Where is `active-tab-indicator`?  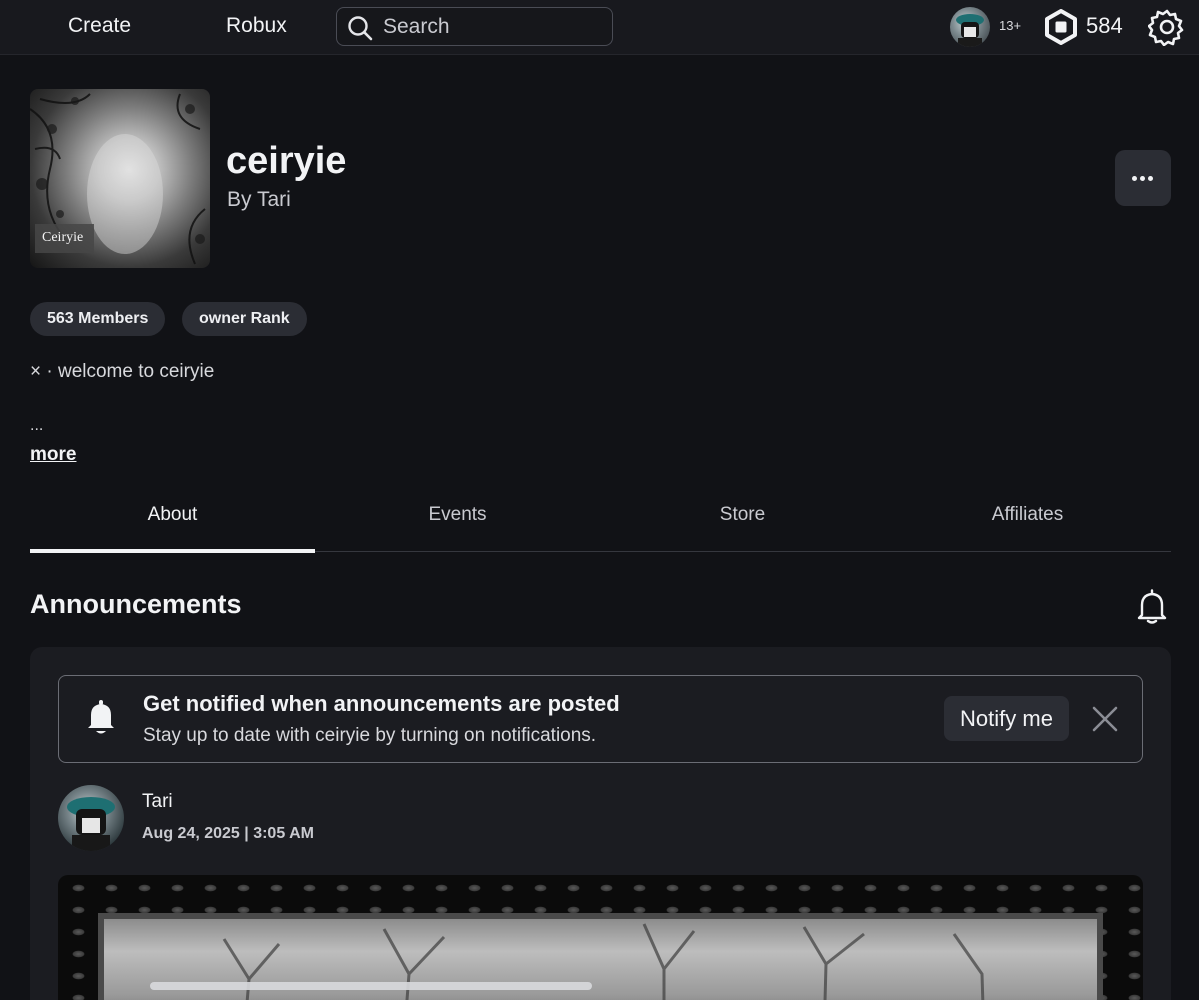 active-tab-indicator is located at coordinates (172, 551).